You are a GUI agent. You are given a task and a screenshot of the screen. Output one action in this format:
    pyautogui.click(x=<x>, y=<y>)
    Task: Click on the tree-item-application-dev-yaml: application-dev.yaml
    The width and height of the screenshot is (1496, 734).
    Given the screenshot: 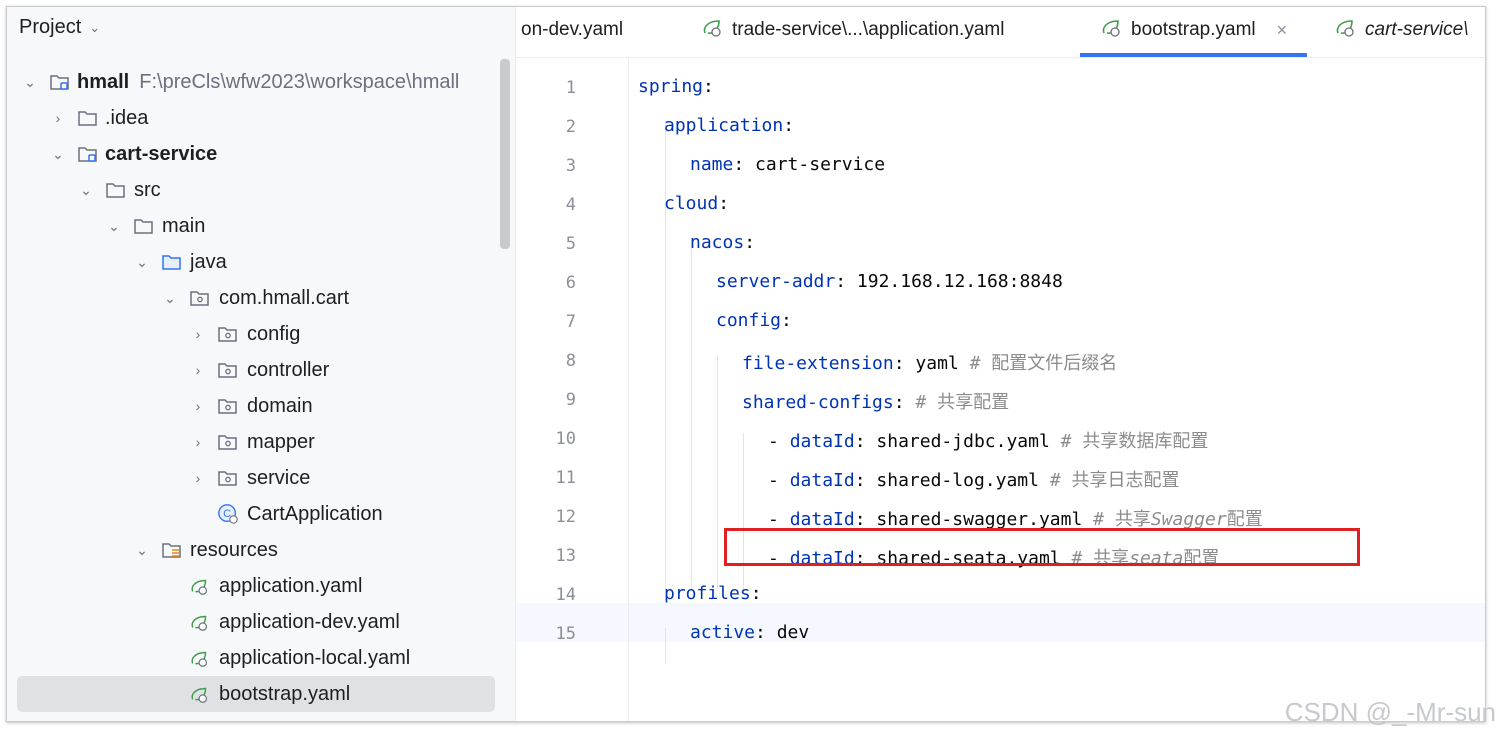 What is the action you would take?
    pyautogui.click(x=257, y=622)
    